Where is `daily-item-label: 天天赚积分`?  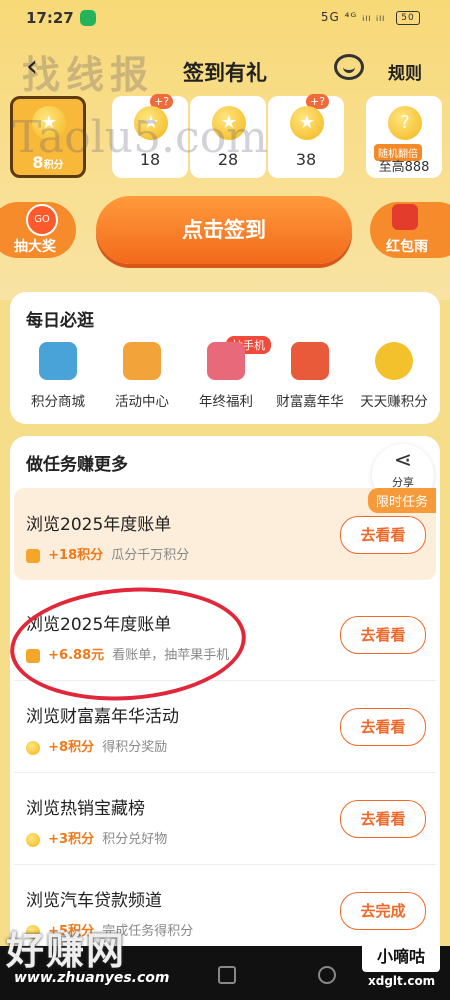 daily-item-label: 天天赚积分 is located at coordinates (394, 402).